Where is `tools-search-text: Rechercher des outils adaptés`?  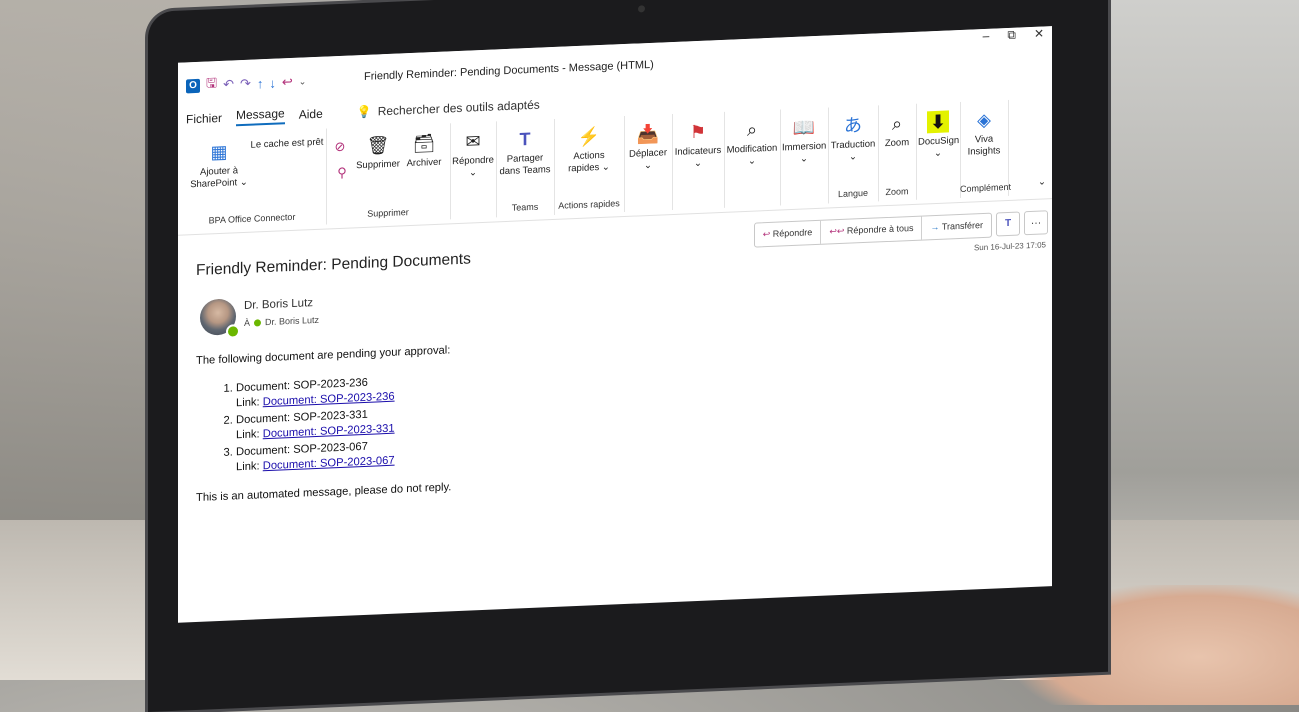
tools-search-text: Rechercher des outils adaptés is located at coordinates (458, 108).